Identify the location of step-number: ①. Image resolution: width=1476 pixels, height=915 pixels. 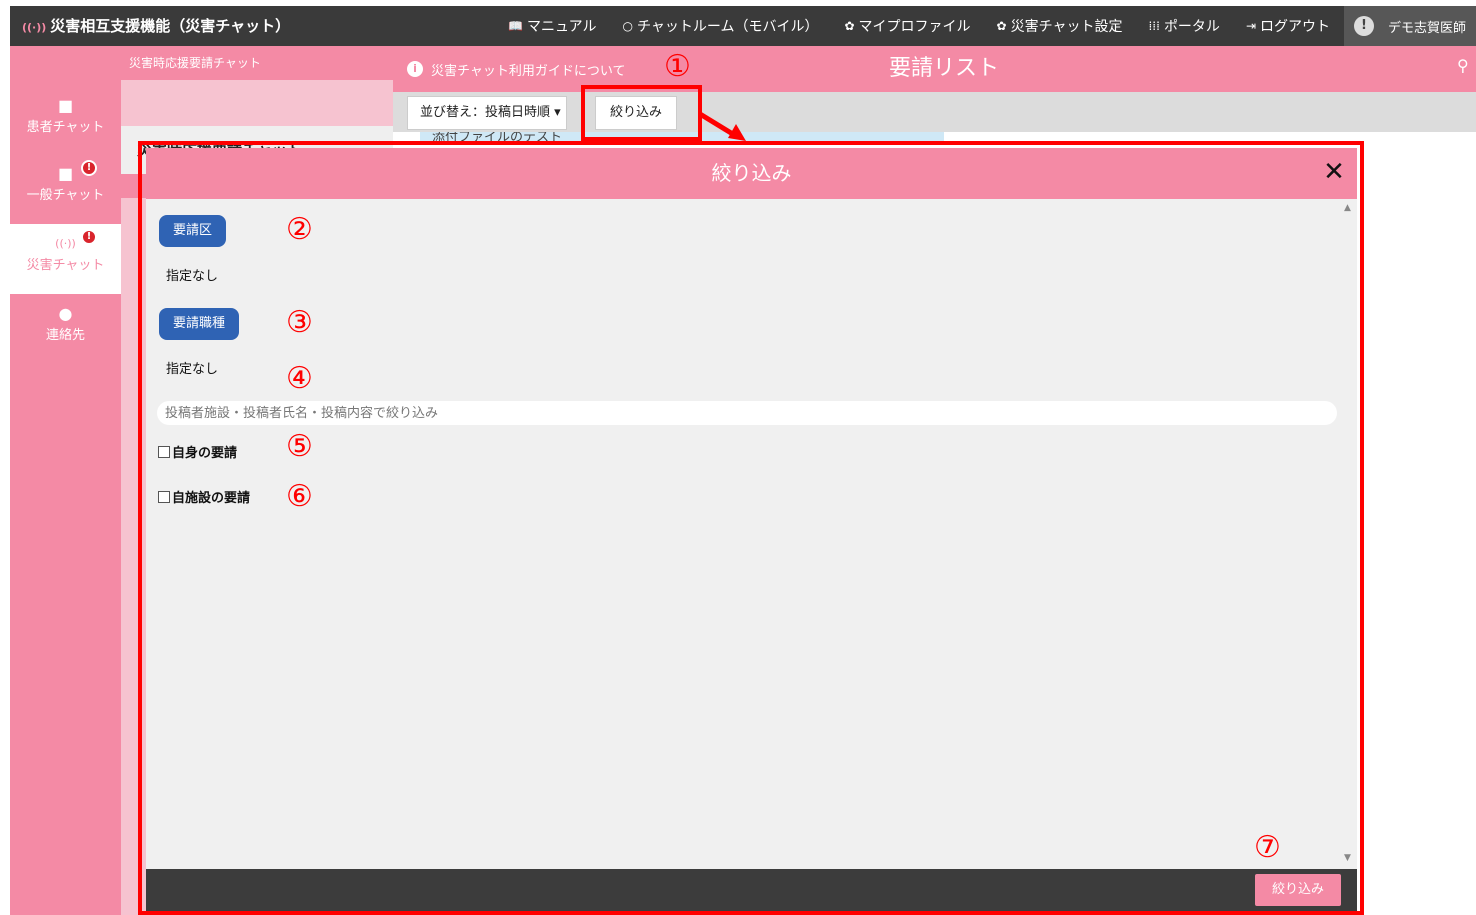
(677, 66).